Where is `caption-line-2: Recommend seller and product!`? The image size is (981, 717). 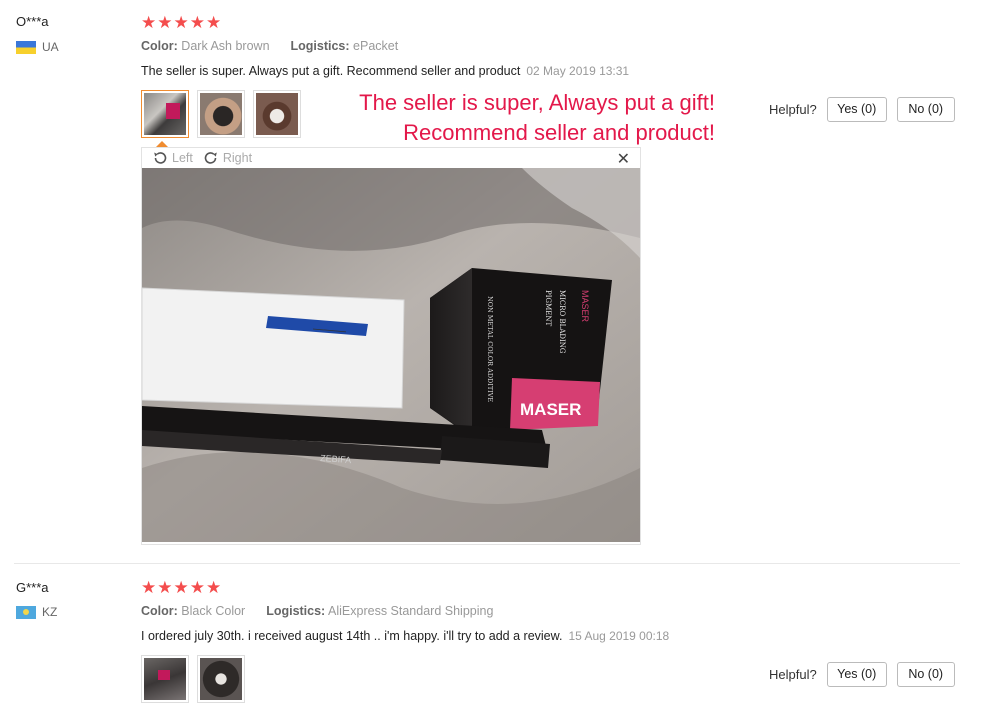 caption-line-2: Recommend seller and product! is located at coordinates (559, 132).